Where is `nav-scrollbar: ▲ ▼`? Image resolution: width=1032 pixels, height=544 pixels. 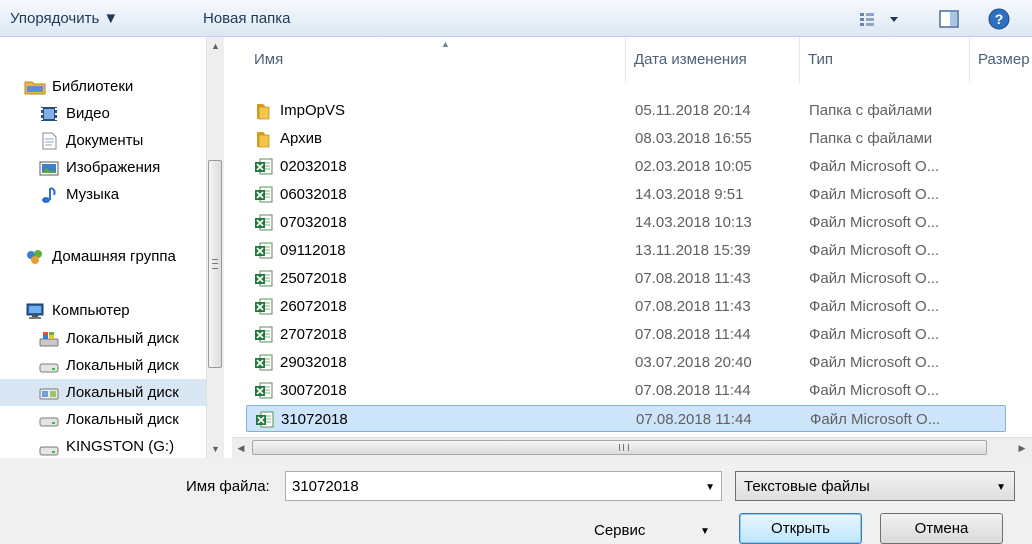 nav-scrollbar: ▲ ▼ is located at coordinates (215, 247).